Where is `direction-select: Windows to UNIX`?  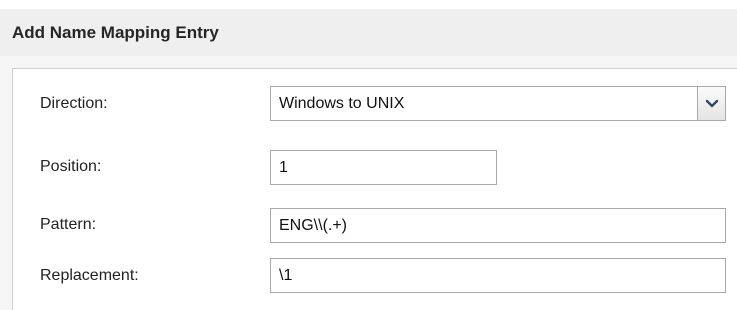
direction-select: Windows to UNIX is located at coordinates (498, 103).